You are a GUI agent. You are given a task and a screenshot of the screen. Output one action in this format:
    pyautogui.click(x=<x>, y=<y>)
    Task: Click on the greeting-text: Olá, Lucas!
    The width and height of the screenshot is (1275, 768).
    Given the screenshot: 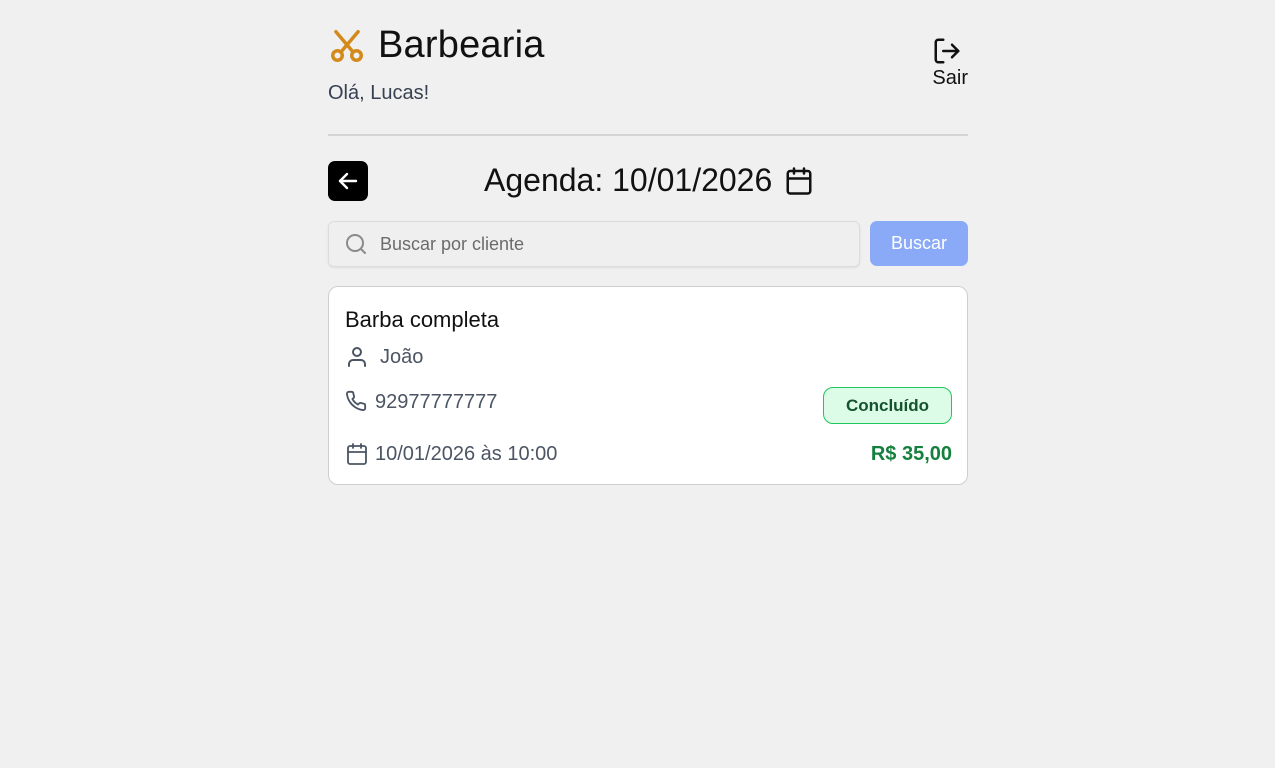 What is the action you would take?
    pyautogui.click(x=379, y=93)
    